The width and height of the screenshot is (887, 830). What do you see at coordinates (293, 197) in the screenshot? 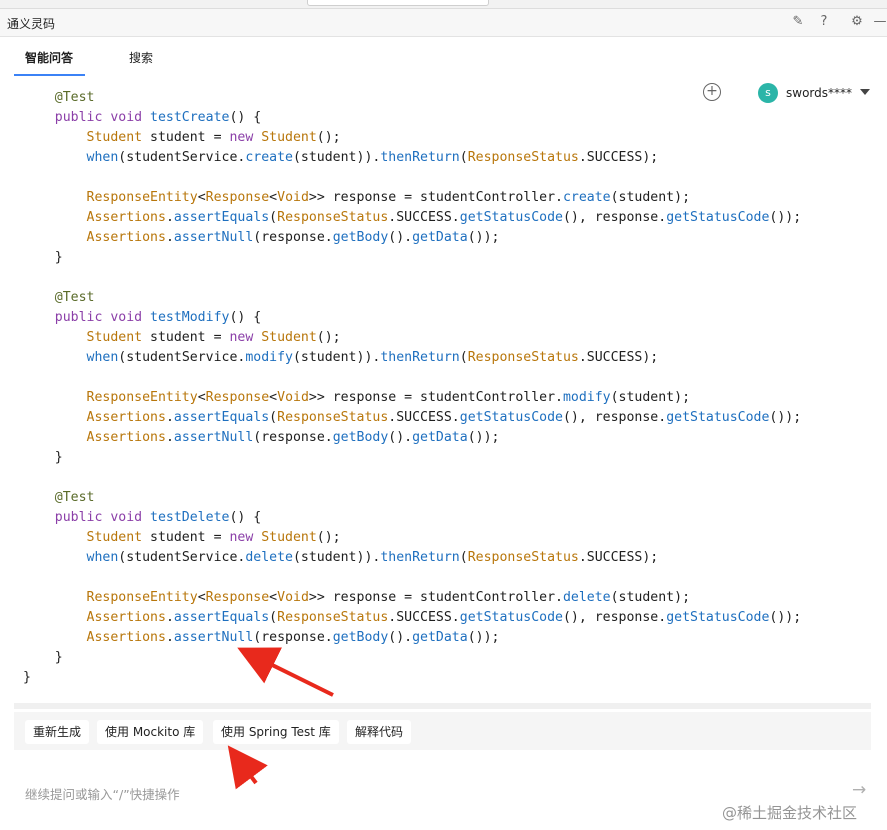
I see `code-token: Void` at bounding box center [293, 197].